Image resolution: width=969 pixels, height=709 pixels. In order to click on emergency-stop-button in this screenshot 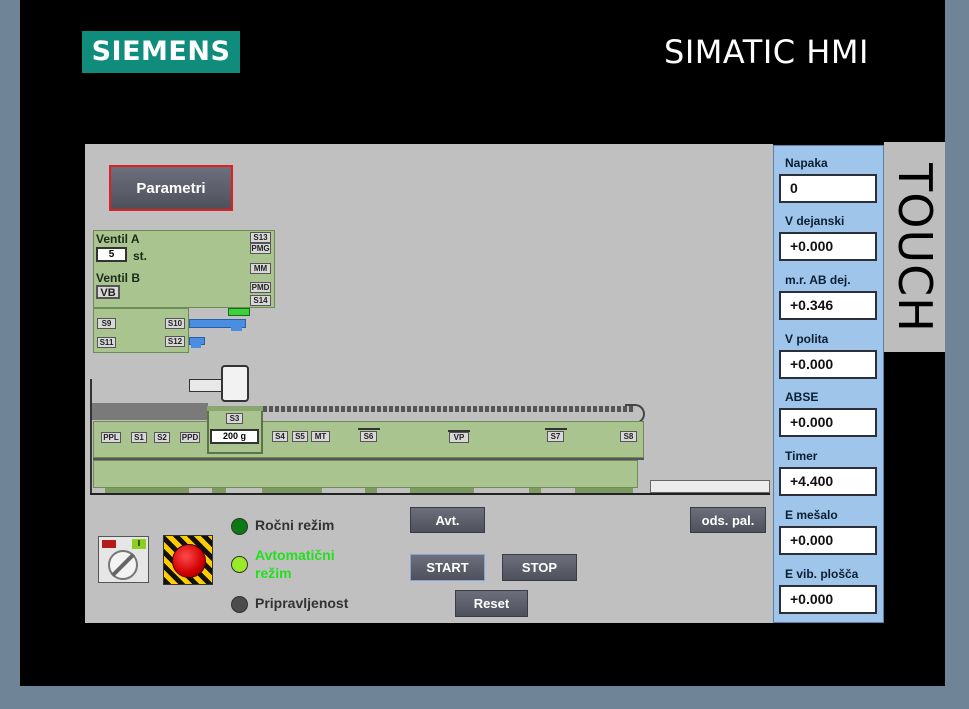, I will do `click(188, 560)`.